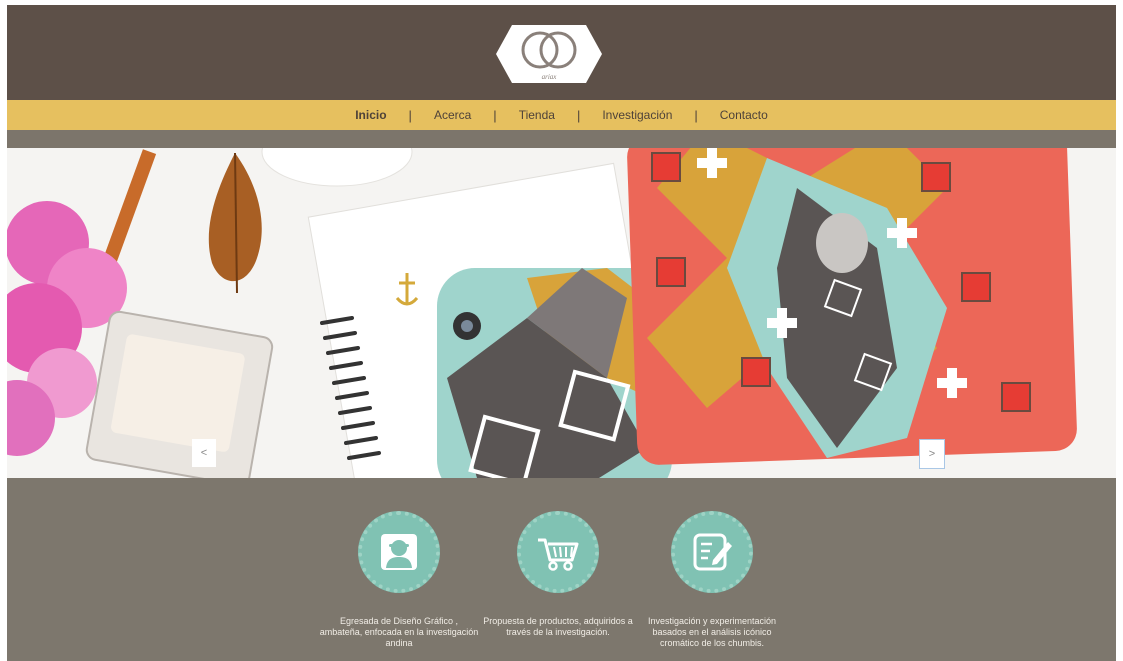  I want to click on shopping-cart-icon, so click(558, 554).